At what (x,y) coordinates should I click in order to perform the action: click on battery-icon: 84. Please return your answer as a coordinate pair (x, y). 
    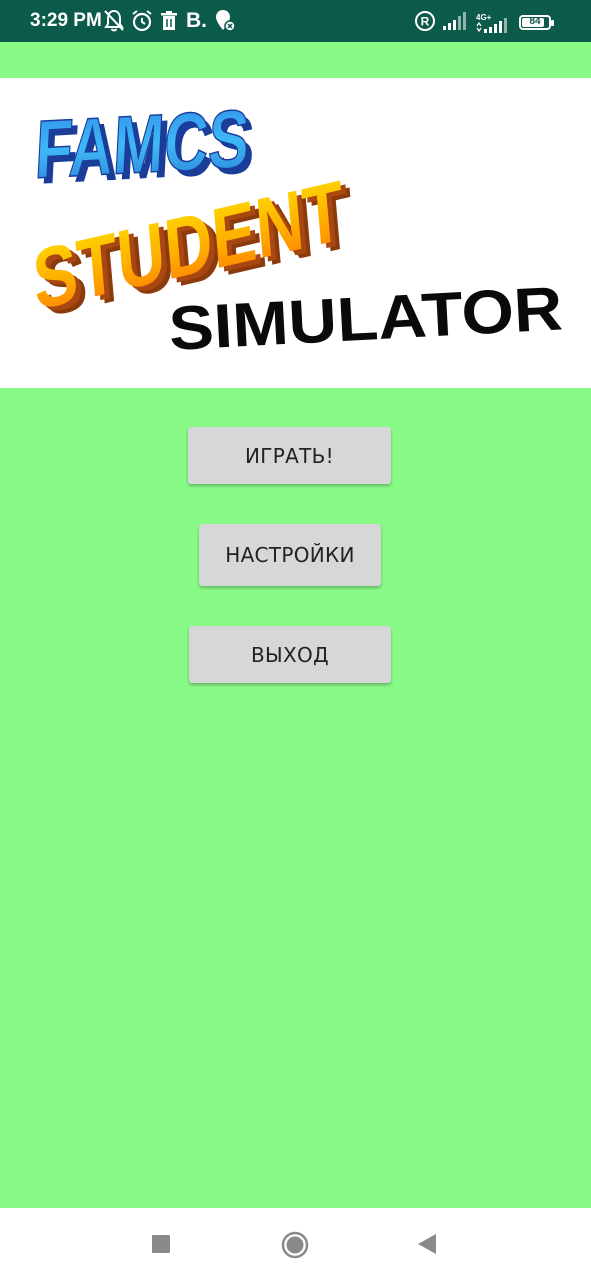
    Looking at the image, I should click on (536, 22).